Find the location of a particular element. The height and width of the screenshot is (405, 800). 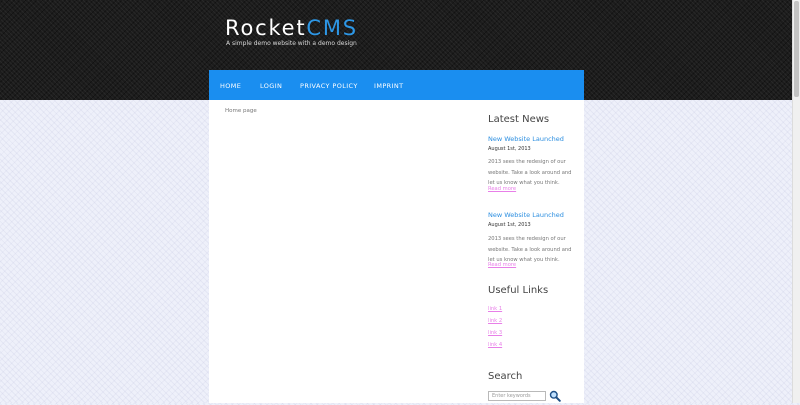

search-input is located at coordinates (517, 396).